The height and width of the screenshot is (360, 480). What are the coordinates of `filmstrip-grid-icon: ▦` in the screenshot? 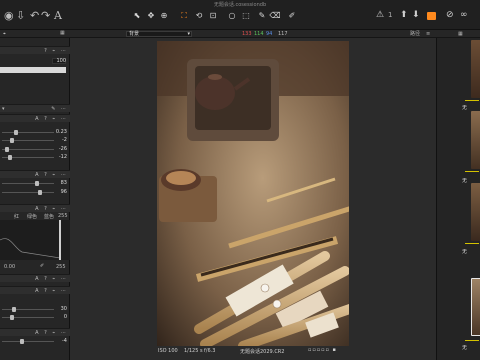 It's located at (460, 34).